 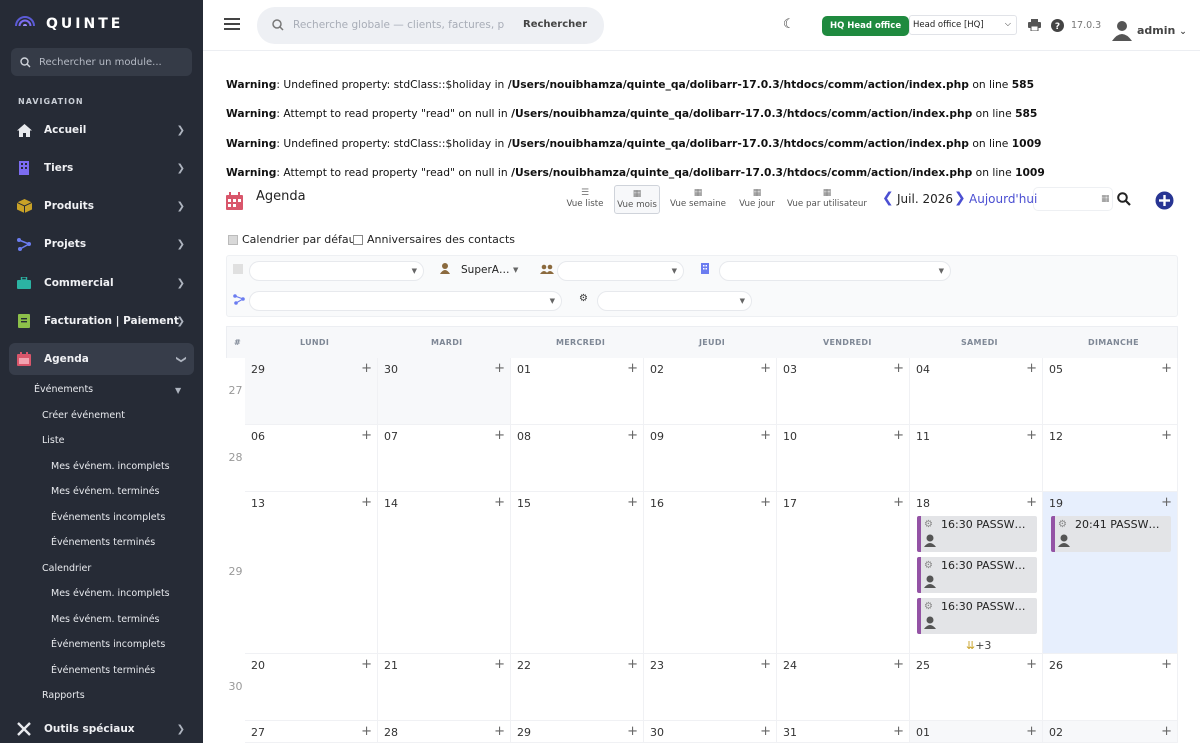 I want to click on type-filter-select: ▼, so click(x=336, y=271).